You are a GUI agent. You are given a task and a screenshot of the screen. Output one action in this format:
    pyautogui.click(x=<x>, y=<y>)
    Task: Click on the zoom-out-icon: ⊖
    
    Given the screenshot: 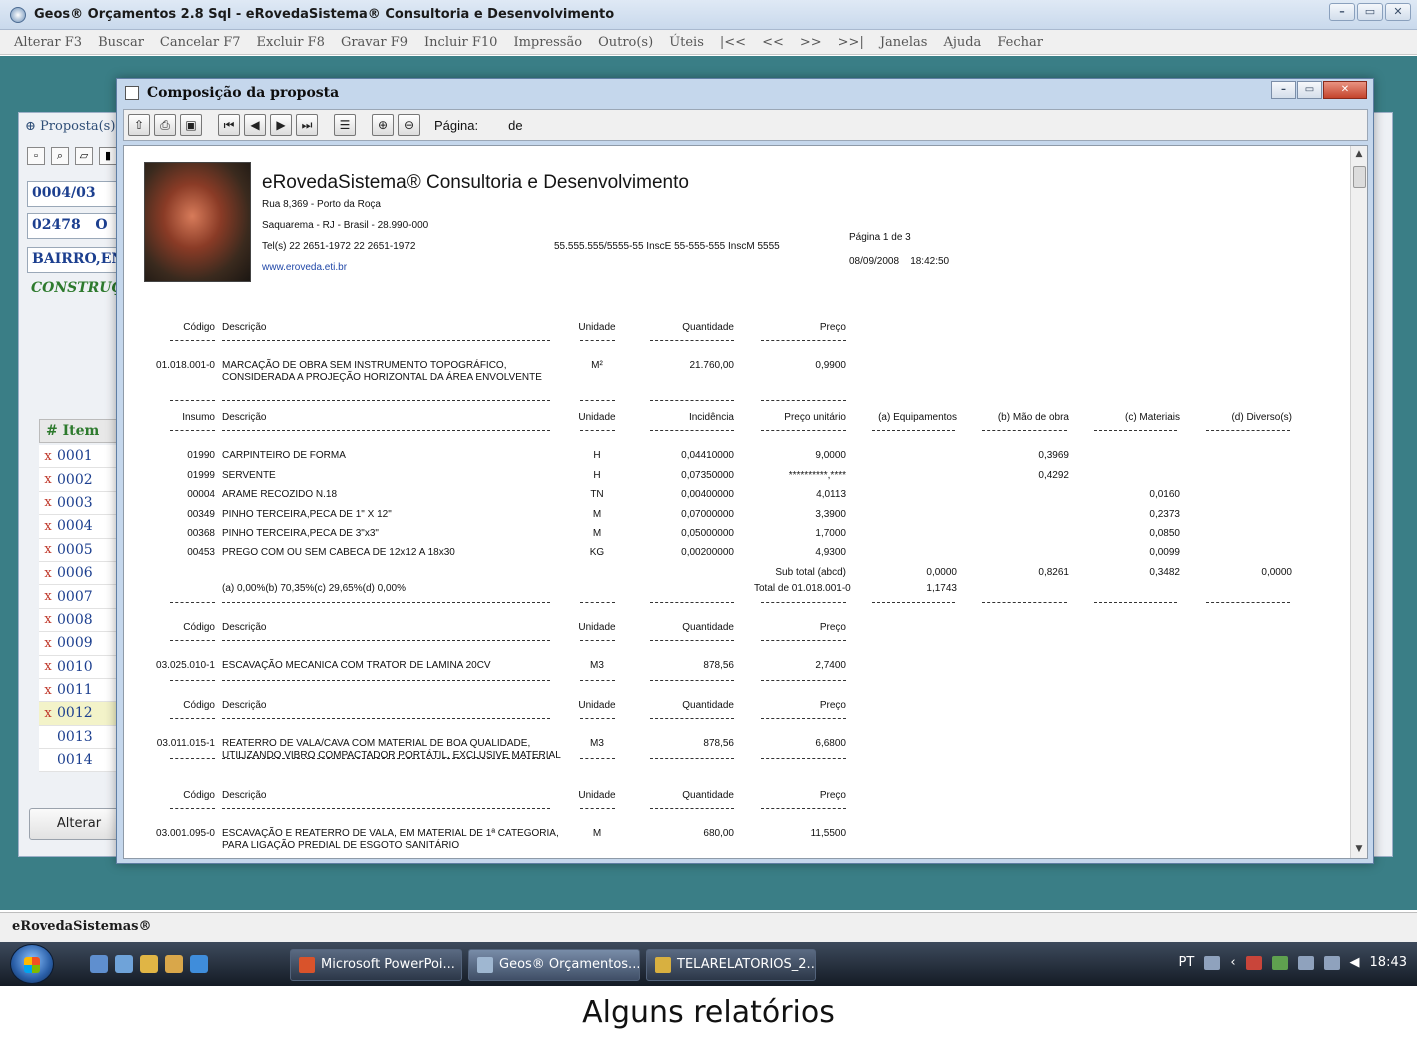 What is the action you would take?
    pyautogui.click(x=409, y=125)
    